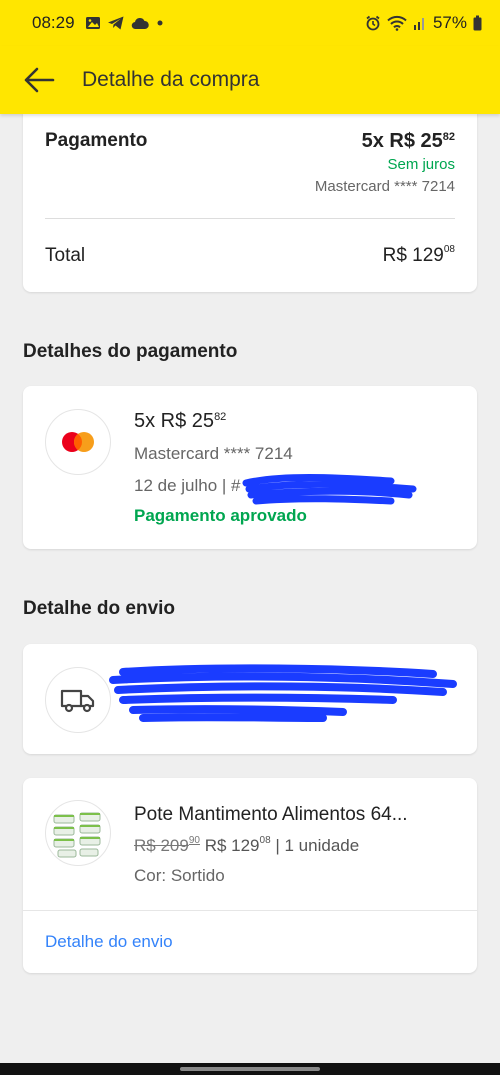 The width and height of the screenshot is (500, 1075). What do you see at coordinates (115, 23) in the screenshot?
I see `telegram-icon` at bounding box center [115, 23].